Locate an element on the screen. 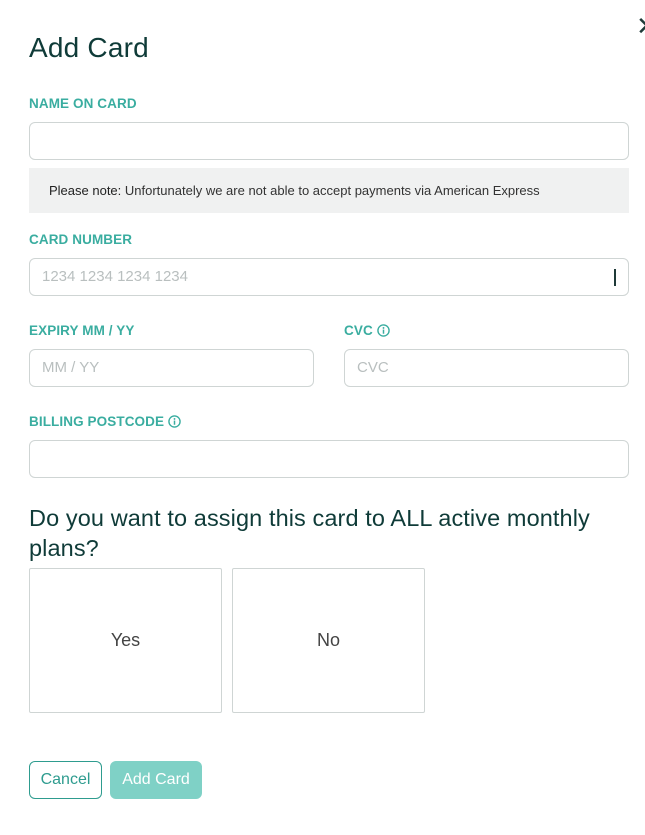  dialog-title: Add Card is located at coordinates (89, 47).